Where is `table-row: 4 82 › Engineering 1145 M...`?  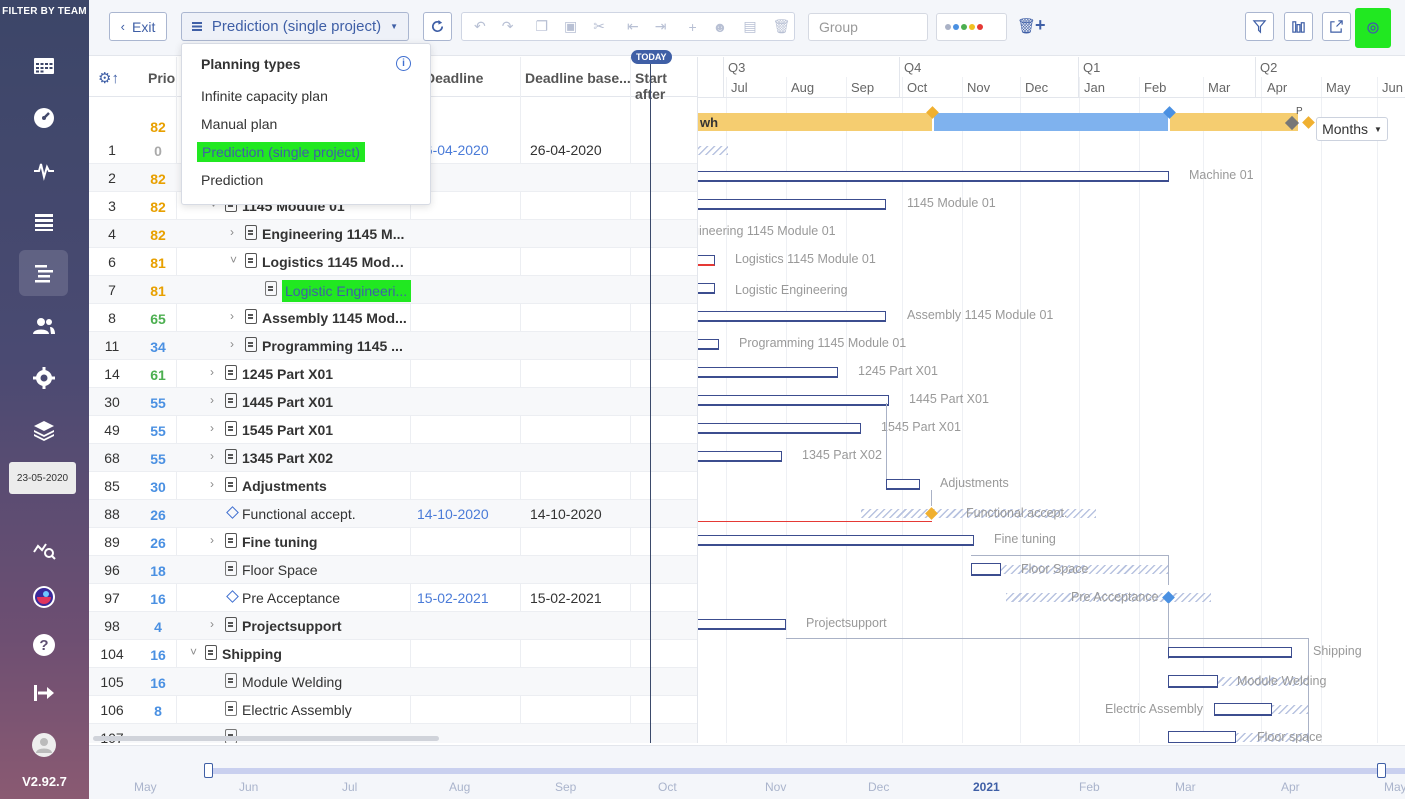 table-row: 4 82 › Engineering 1145 M... is located at coordinates (393, 234).